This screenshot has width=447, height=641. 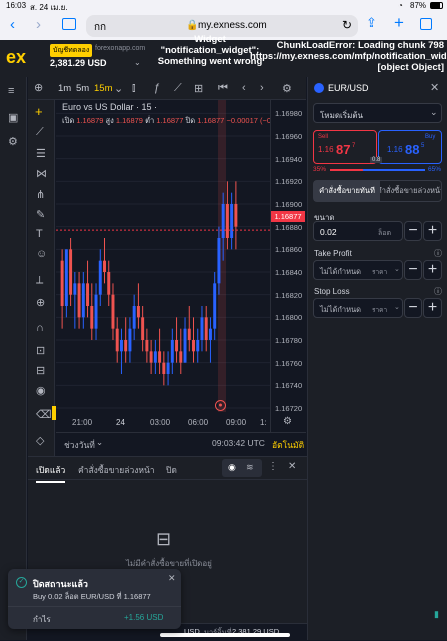 What do you see at coordinates (347, 191) in the screenshot?
I see `tab-market-order: คำสั่งซื้อขายทันที` at bounding box center [347, 191].